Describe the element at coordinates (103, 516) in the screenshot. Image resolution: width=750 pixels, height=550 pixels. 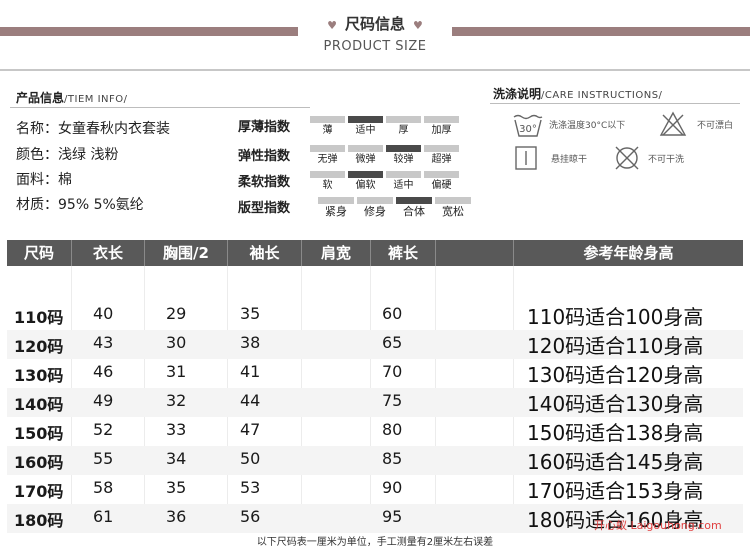
I see `measure-cell: 61` at that location.